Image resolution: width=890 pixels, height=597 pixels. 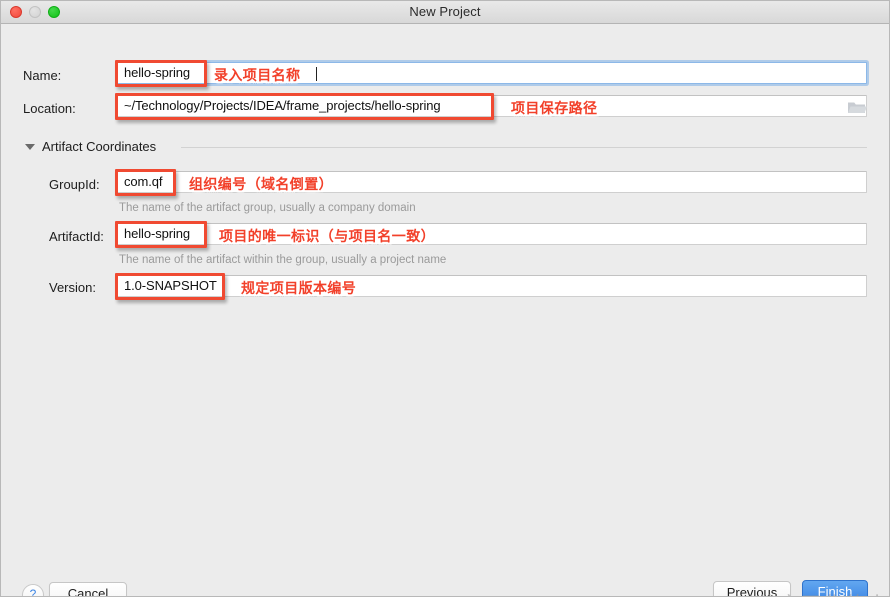 What do you see at coordinates (857, 109) in the screenshot?
I see `folder-icon` at bounding box center [857, 109].